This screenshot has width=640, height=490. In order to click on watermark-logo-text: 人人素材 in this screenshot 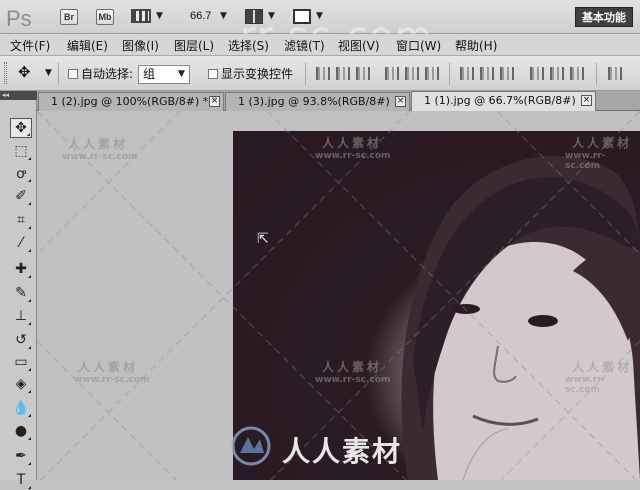, I will do `click(342, 451)`.